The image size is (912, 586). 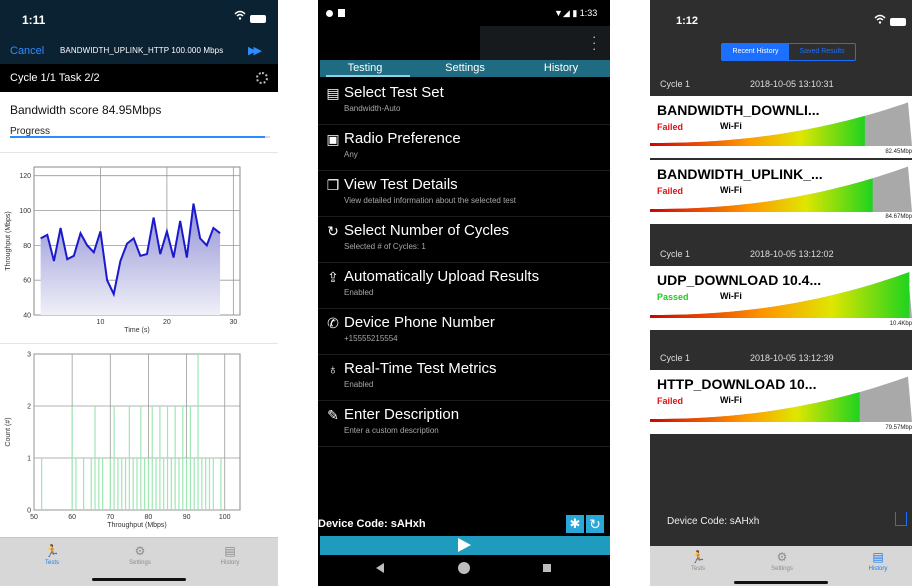 What do you see at coordinates (329, 13) in the screenshot?
I see `notification-icon` at bounding box center [329, 13].